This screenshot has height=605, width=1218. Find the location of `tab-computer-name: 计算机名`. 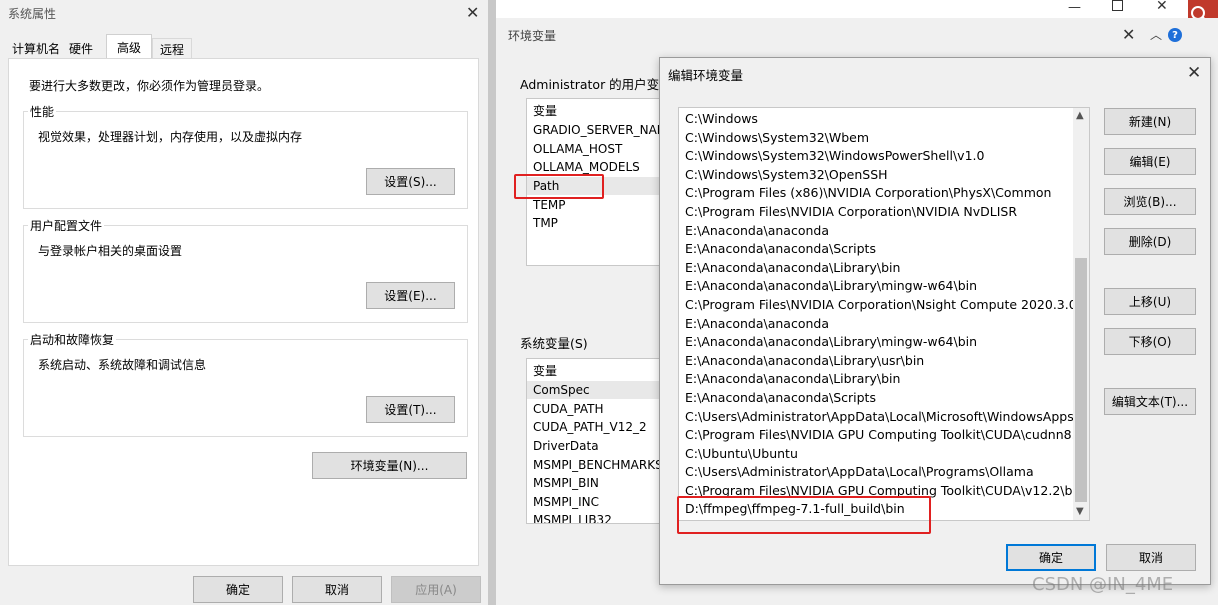

tab-computer-name: 计算机名 is located at coordinates (36, 48).